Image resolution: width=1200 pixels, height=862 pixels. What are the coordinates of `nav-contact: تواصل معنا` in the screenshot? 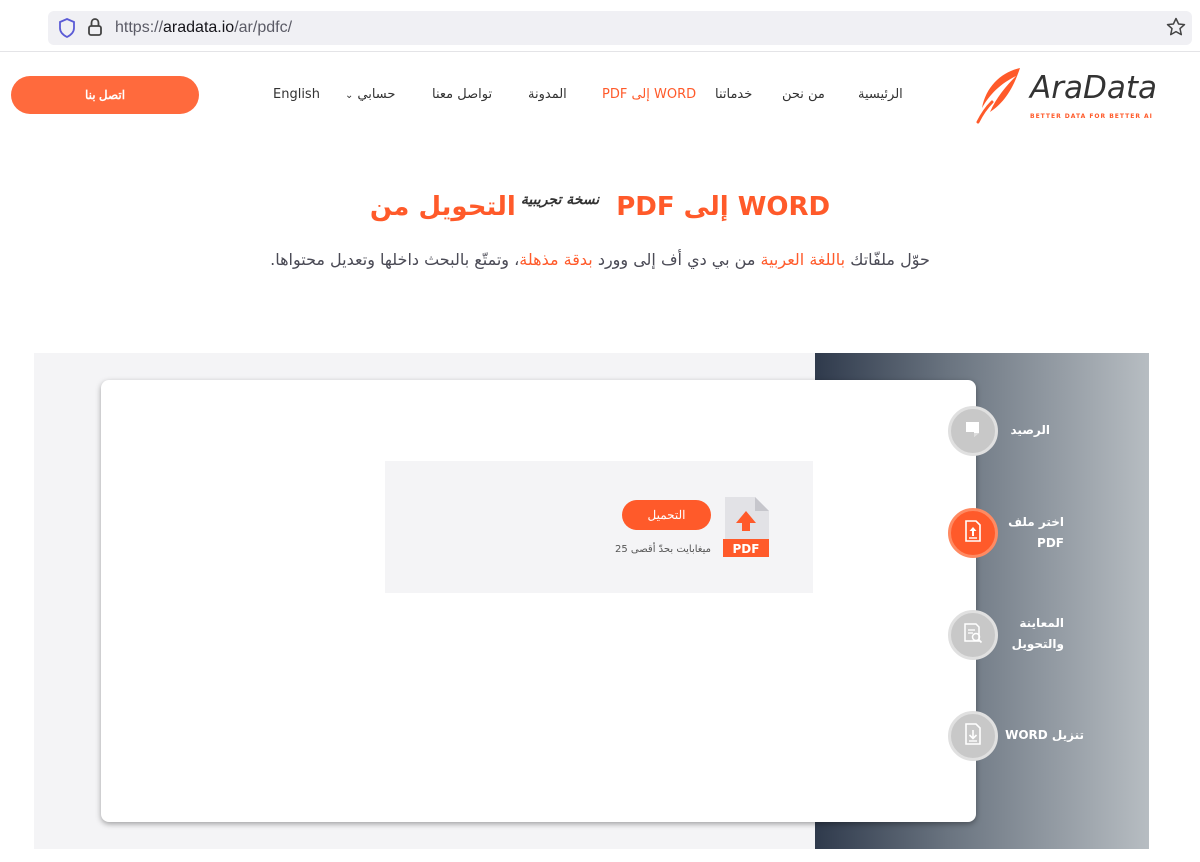 It's located at (462, 94).